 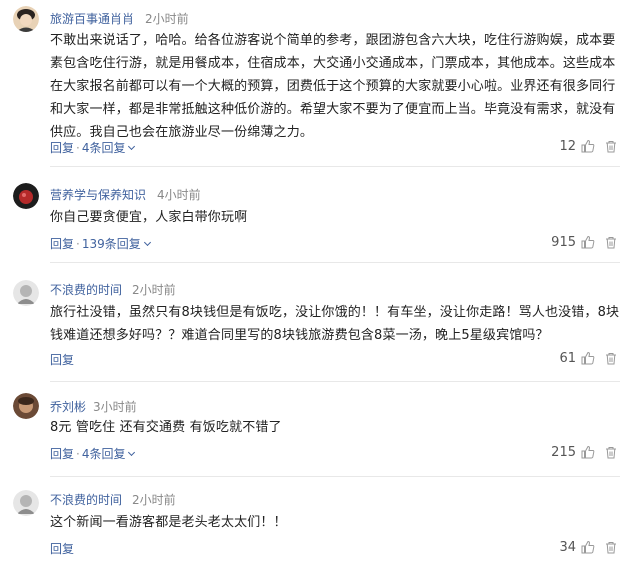 I want to click on like-count: 12, so click(x=567, y=146).